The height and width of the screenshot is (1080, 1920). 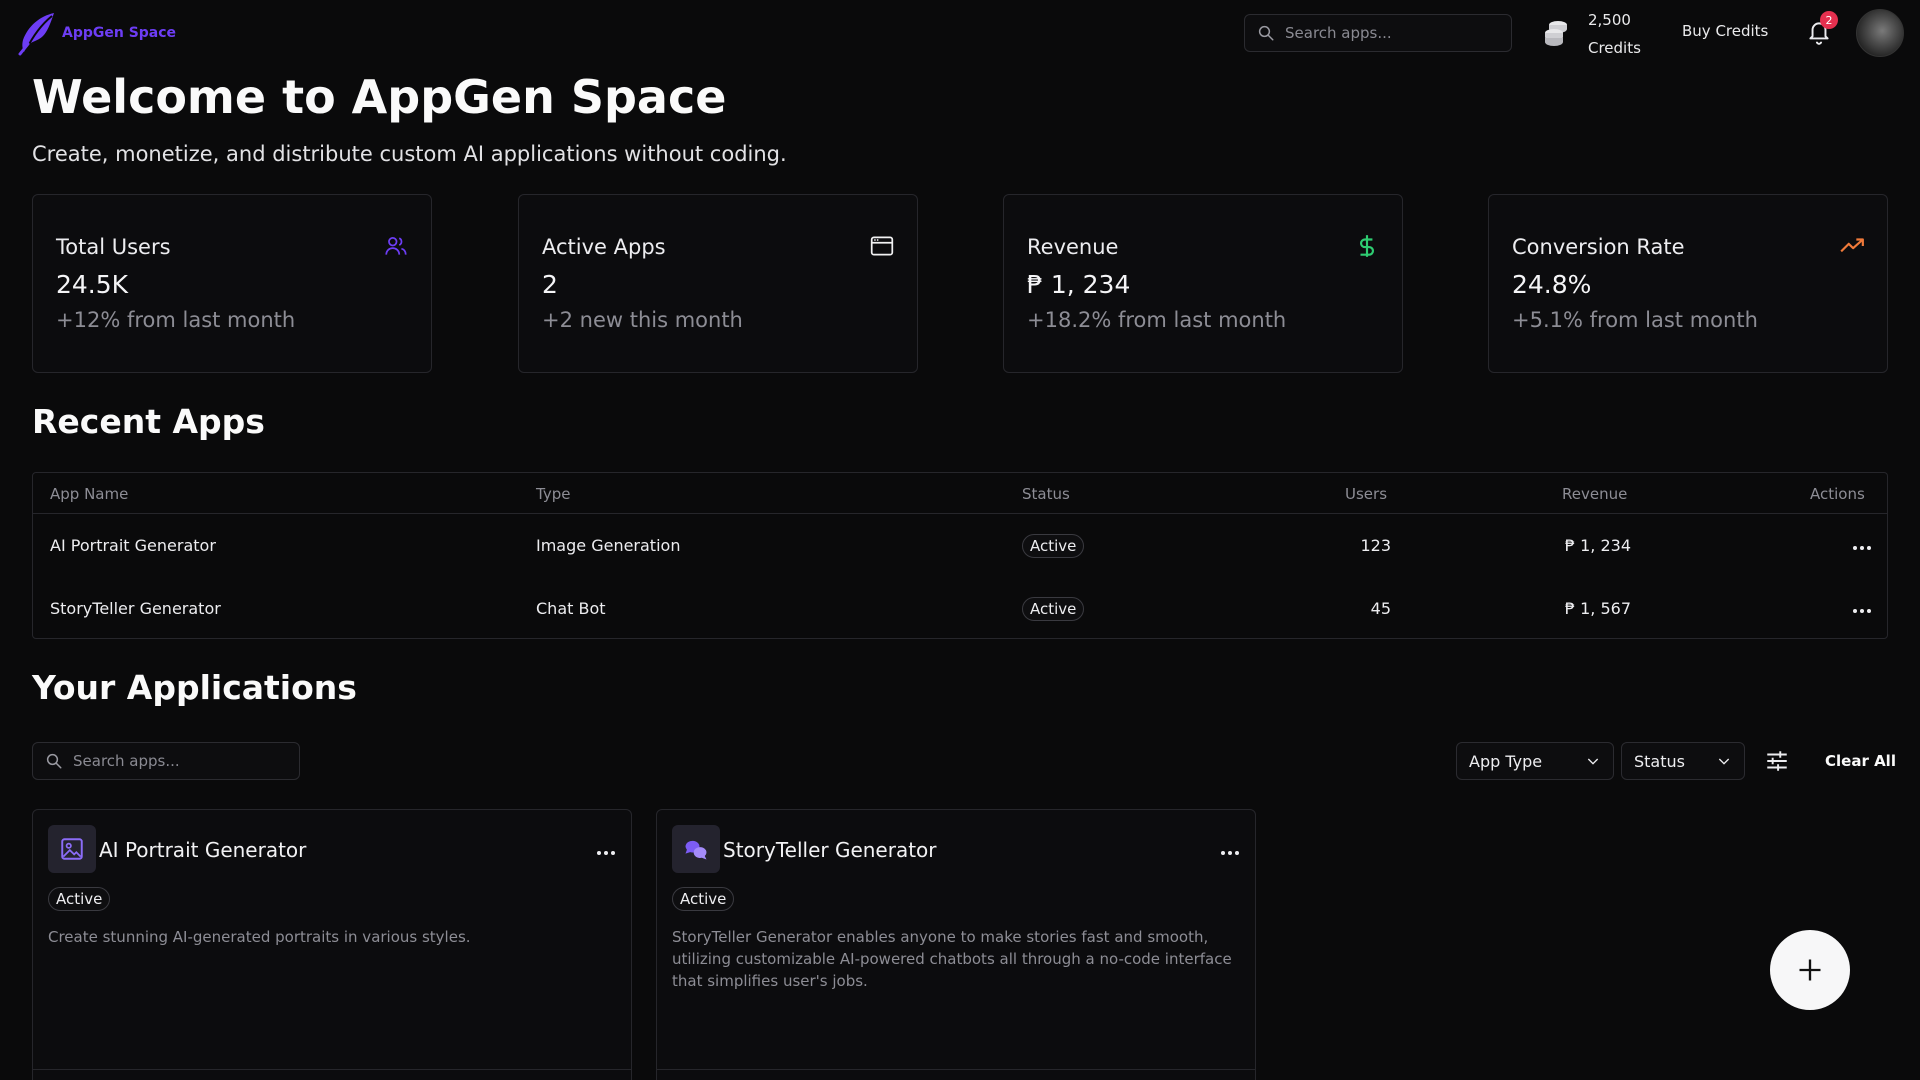 I want to click on credits-display: 2,500 Credits, so click(x=1591, y=34).